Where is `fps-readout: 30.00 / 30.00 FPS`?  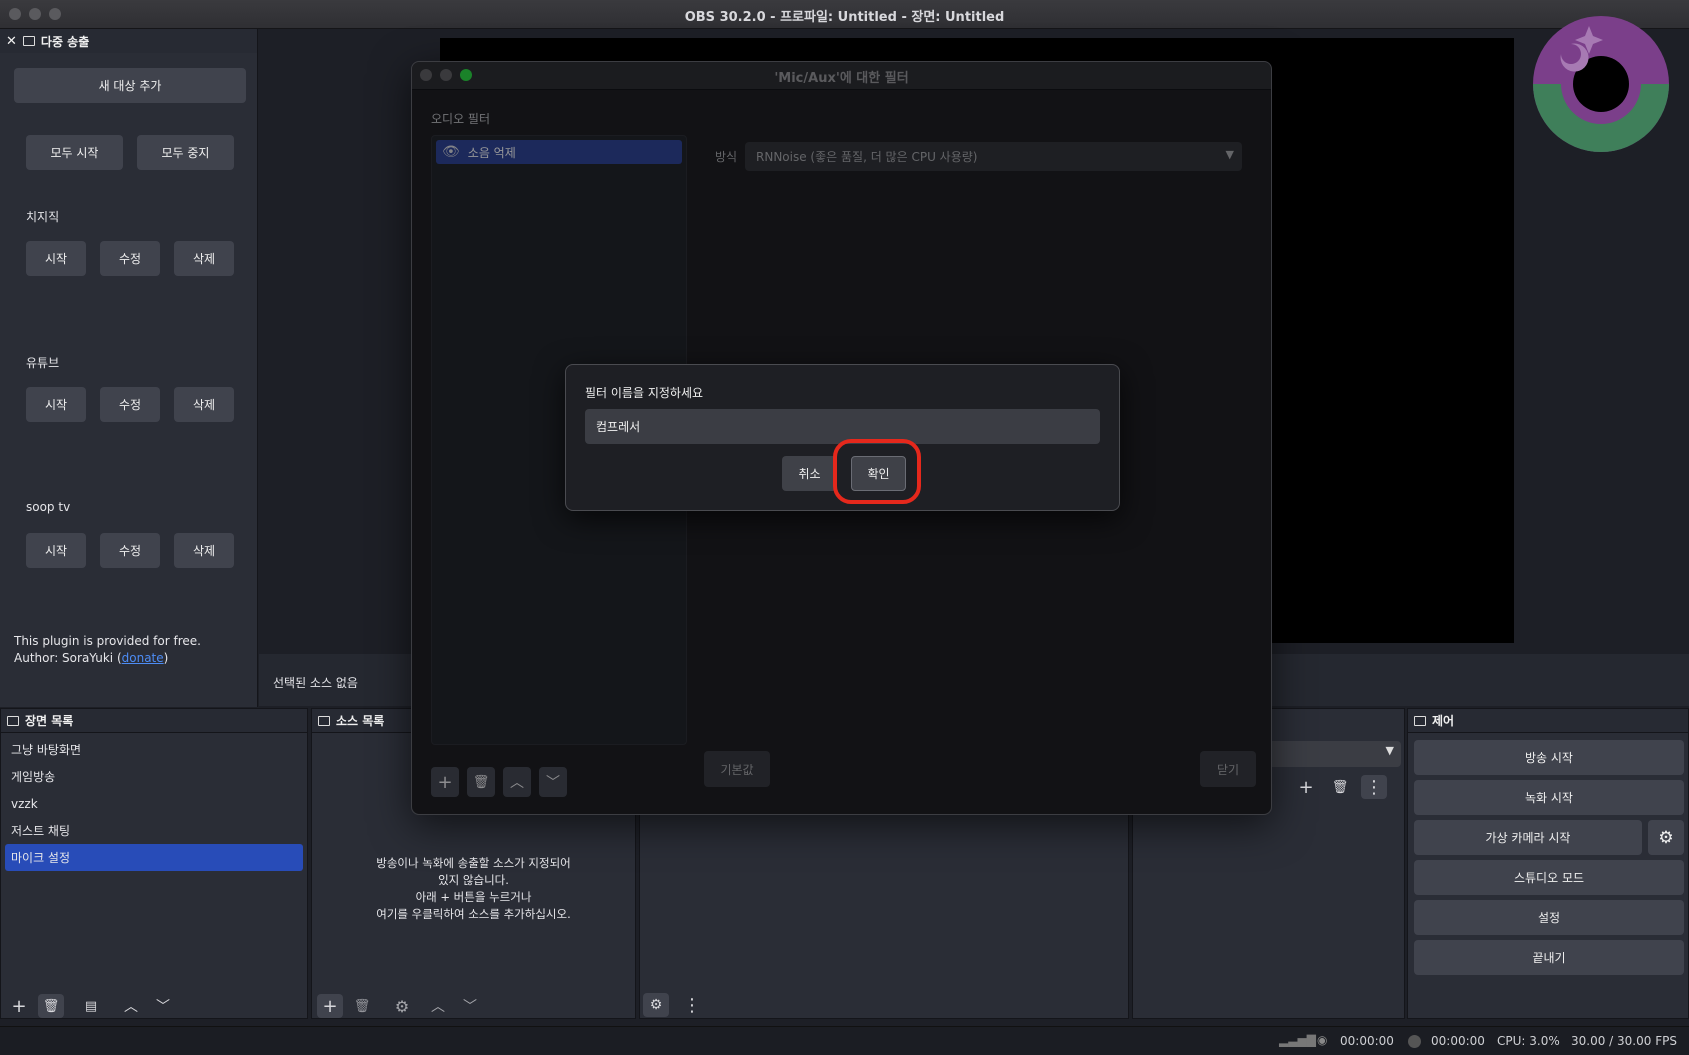 fps-readout: 30.00 / 30.00 FPS is located at coordinates (1624, 1041).